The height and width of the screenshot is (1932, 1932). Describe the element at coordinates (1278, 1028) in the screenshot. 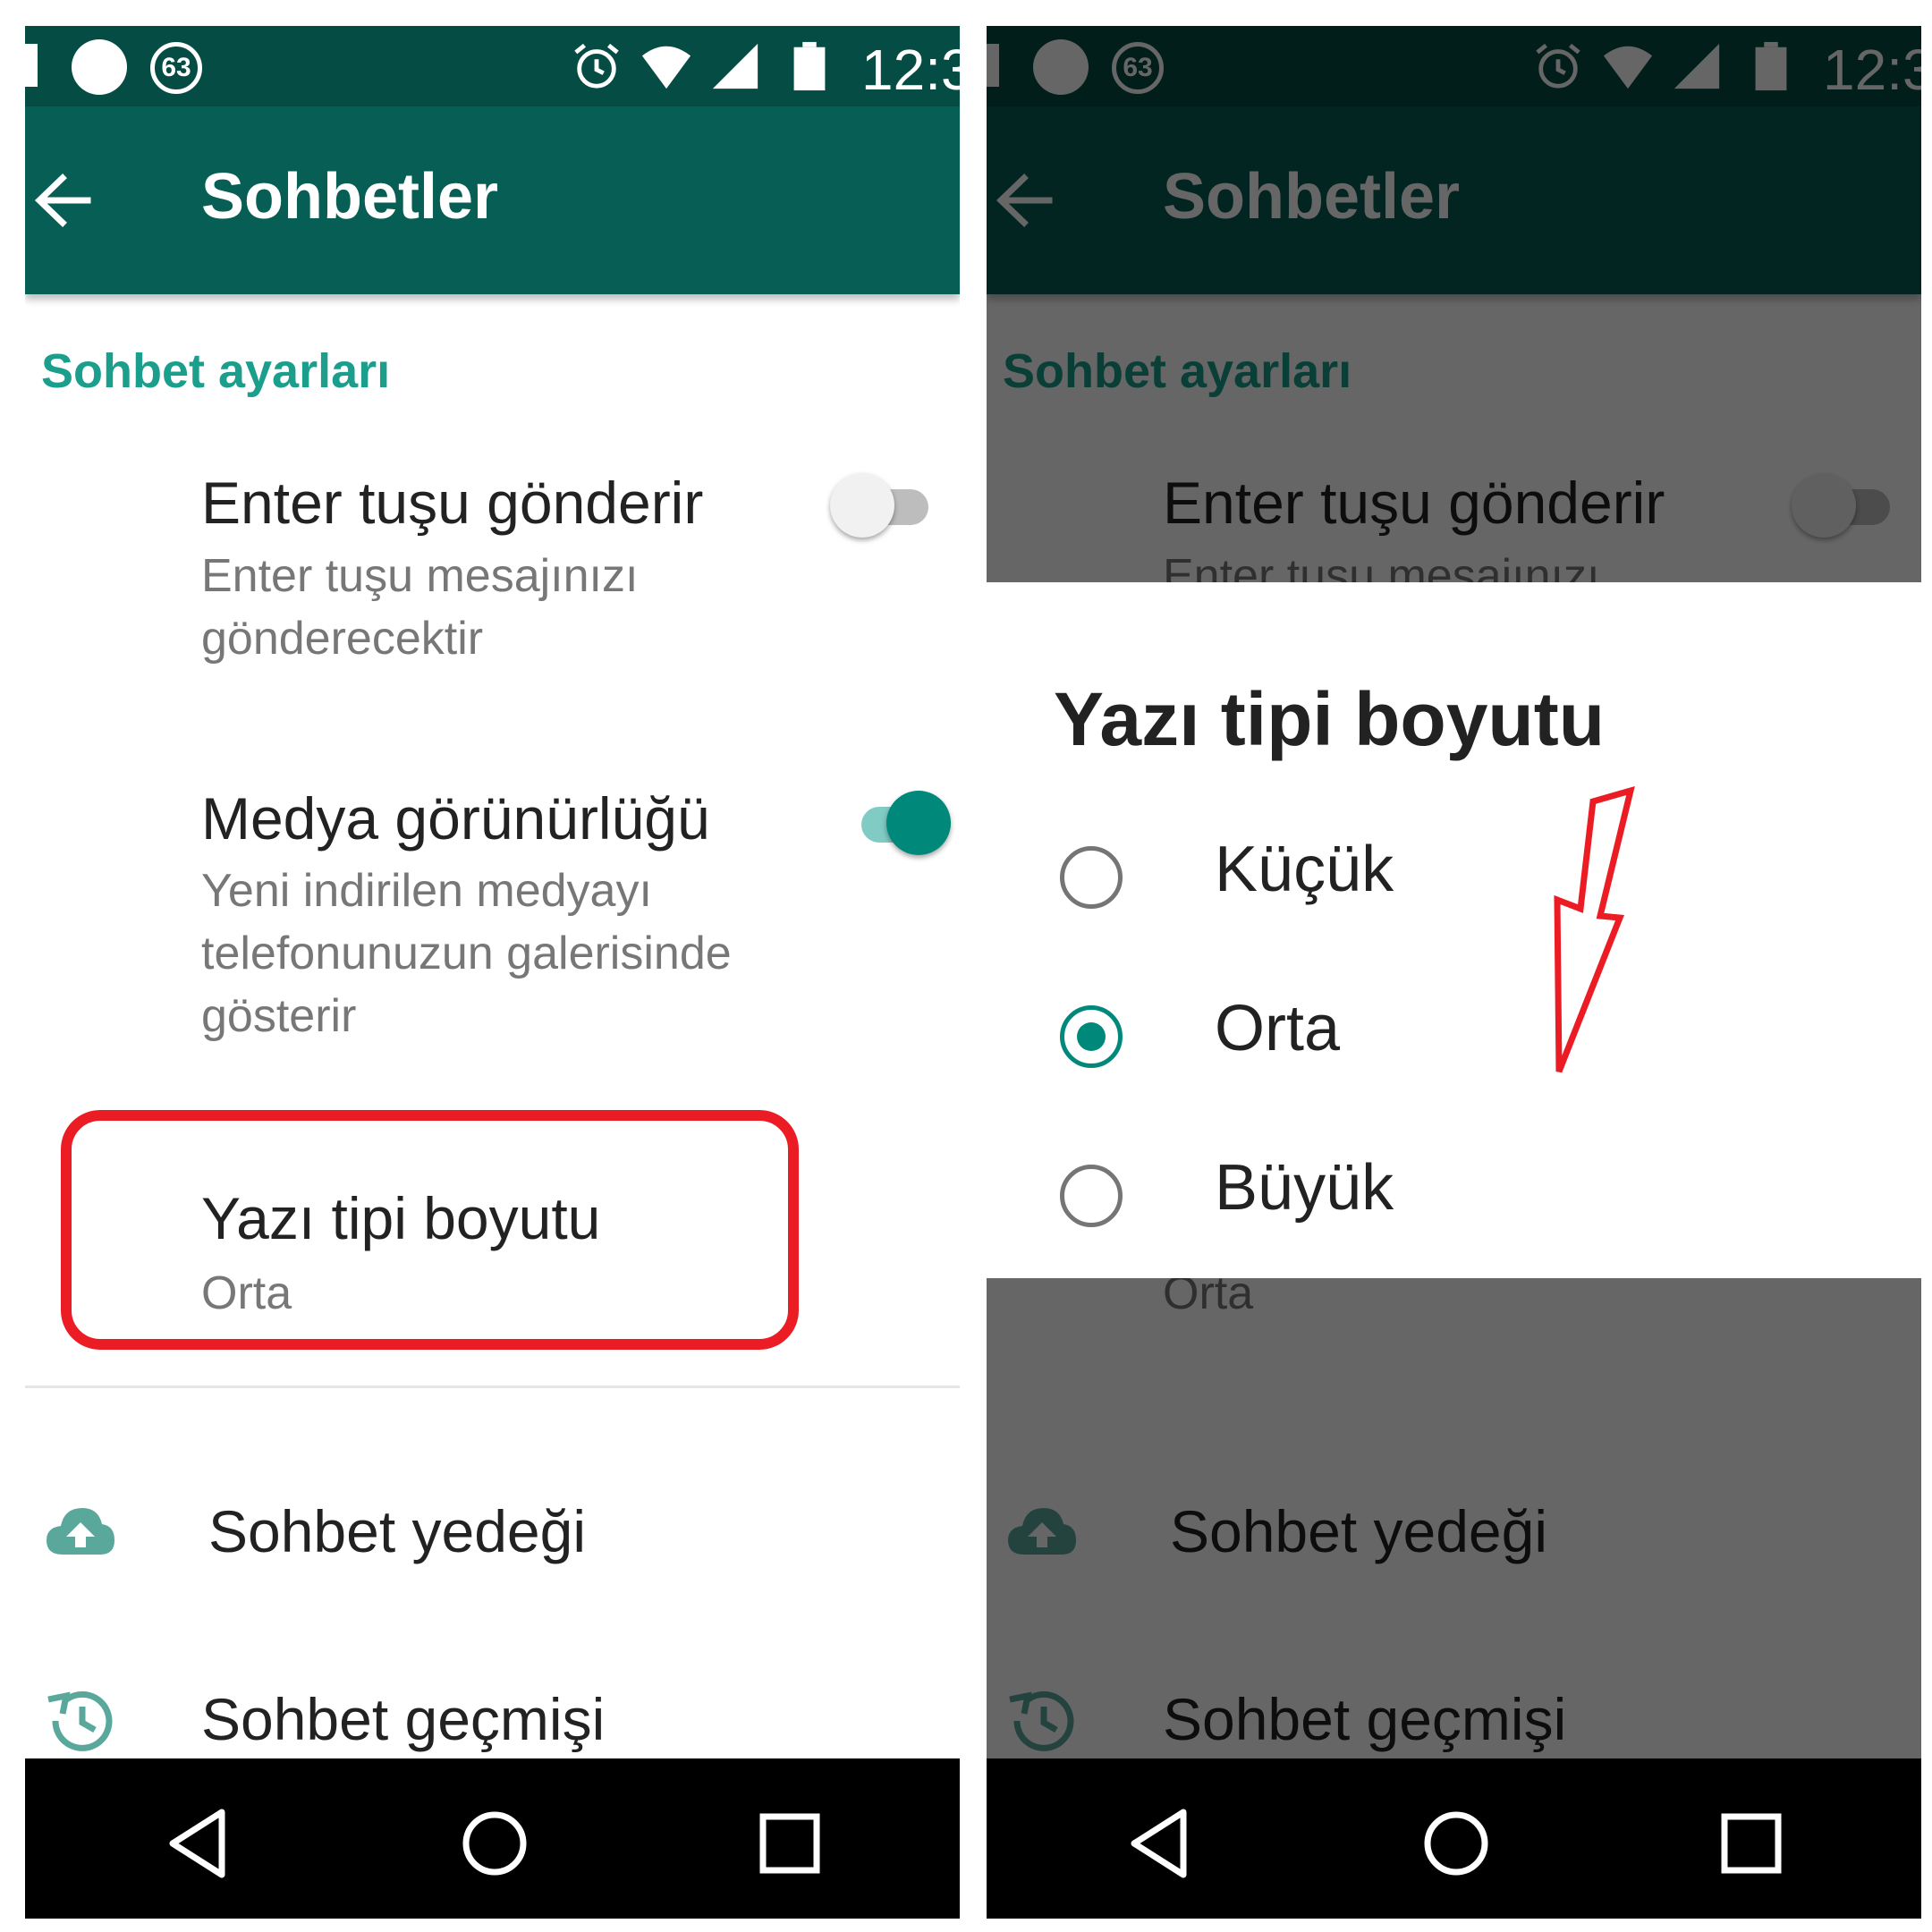

I see `option-medium-label: Orta` at that location.